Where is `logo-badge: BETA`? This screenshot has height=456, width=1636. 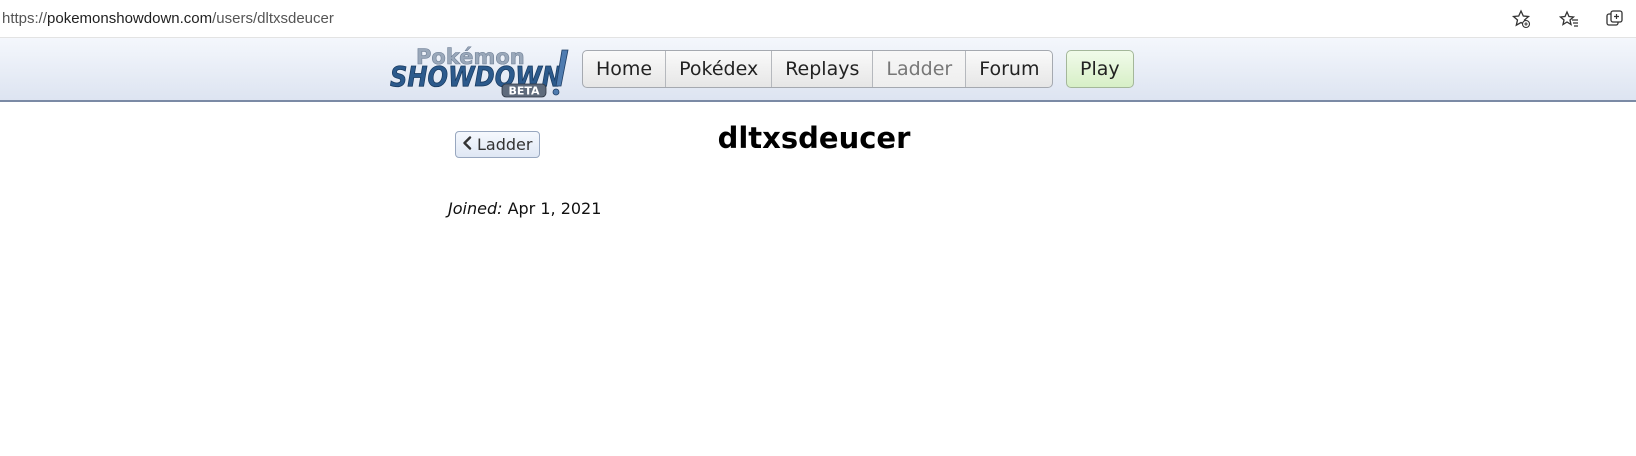 logo-badge: BETA is located at coordinates (524, 91).